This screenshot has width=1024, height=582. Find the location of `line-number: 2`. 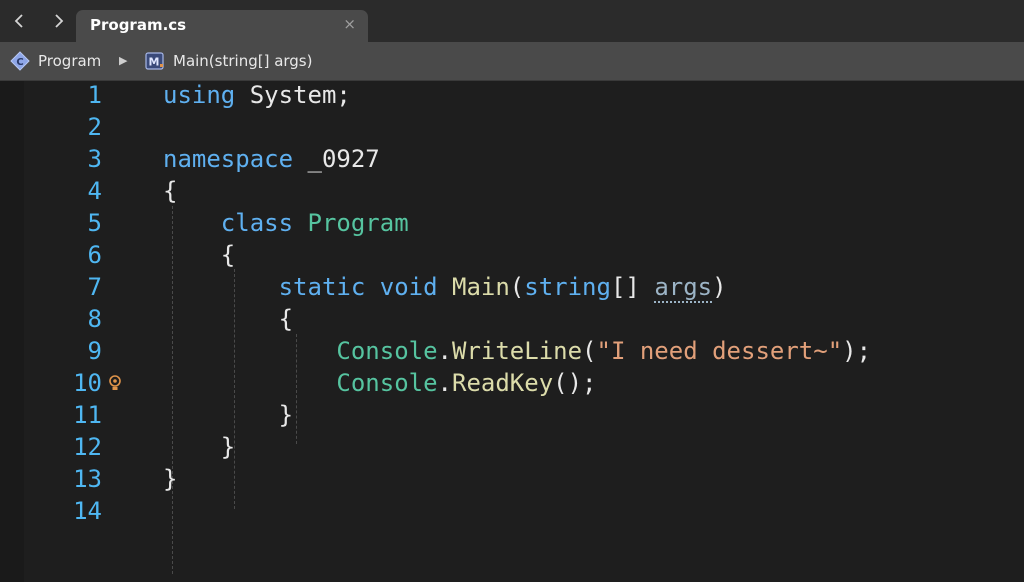

line-number: 2 is located at coordinates (94, 127).